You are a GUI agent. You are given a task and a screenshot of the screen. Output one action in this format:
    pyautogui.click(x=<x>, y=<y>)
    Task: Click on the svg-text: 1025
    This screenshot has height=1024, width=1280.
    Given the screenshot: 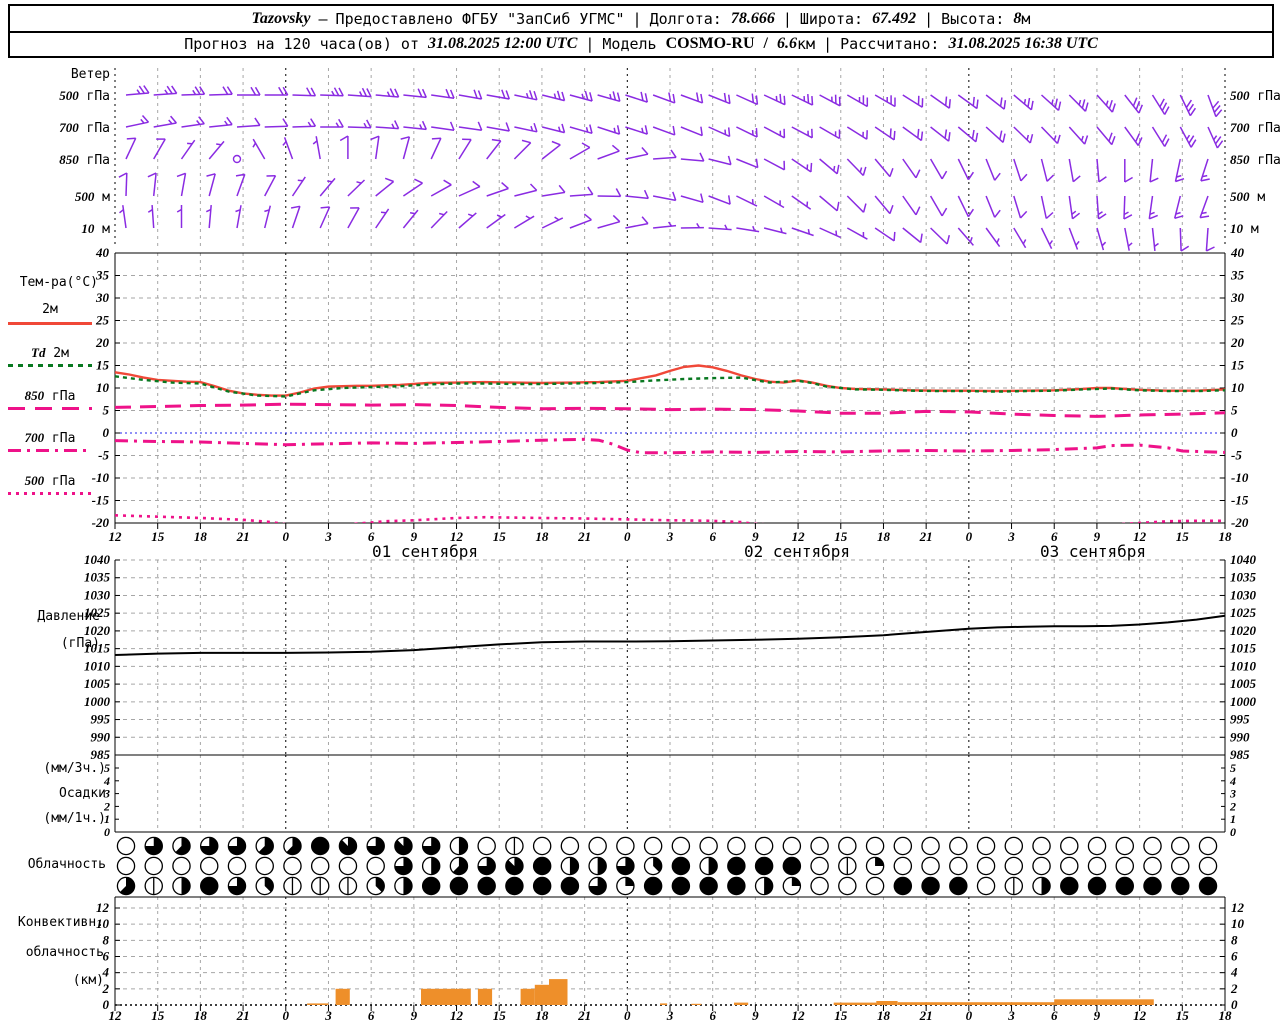 What is the action you would take?
    pyautogui.click(x=1243, y=612)
    